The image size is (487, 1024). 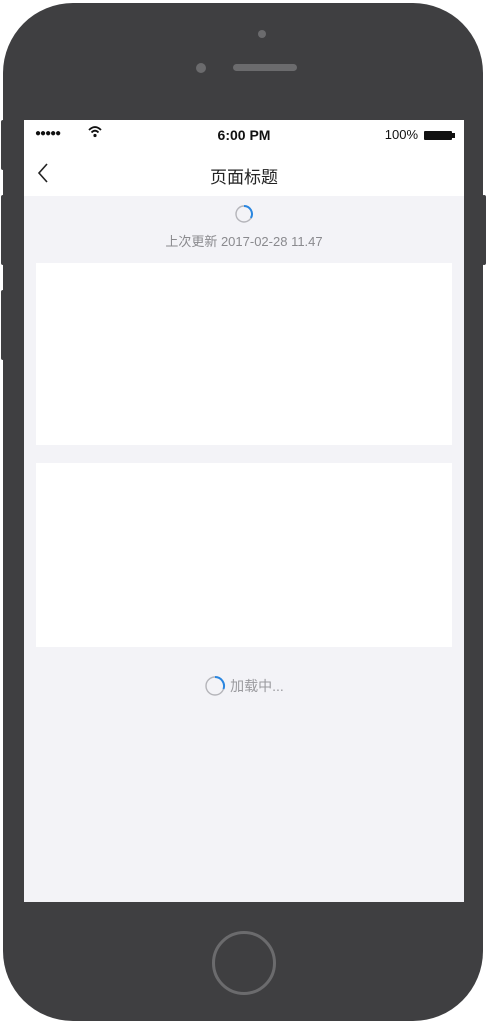 I want to click on camera-dot, so click(x=262, y=34).